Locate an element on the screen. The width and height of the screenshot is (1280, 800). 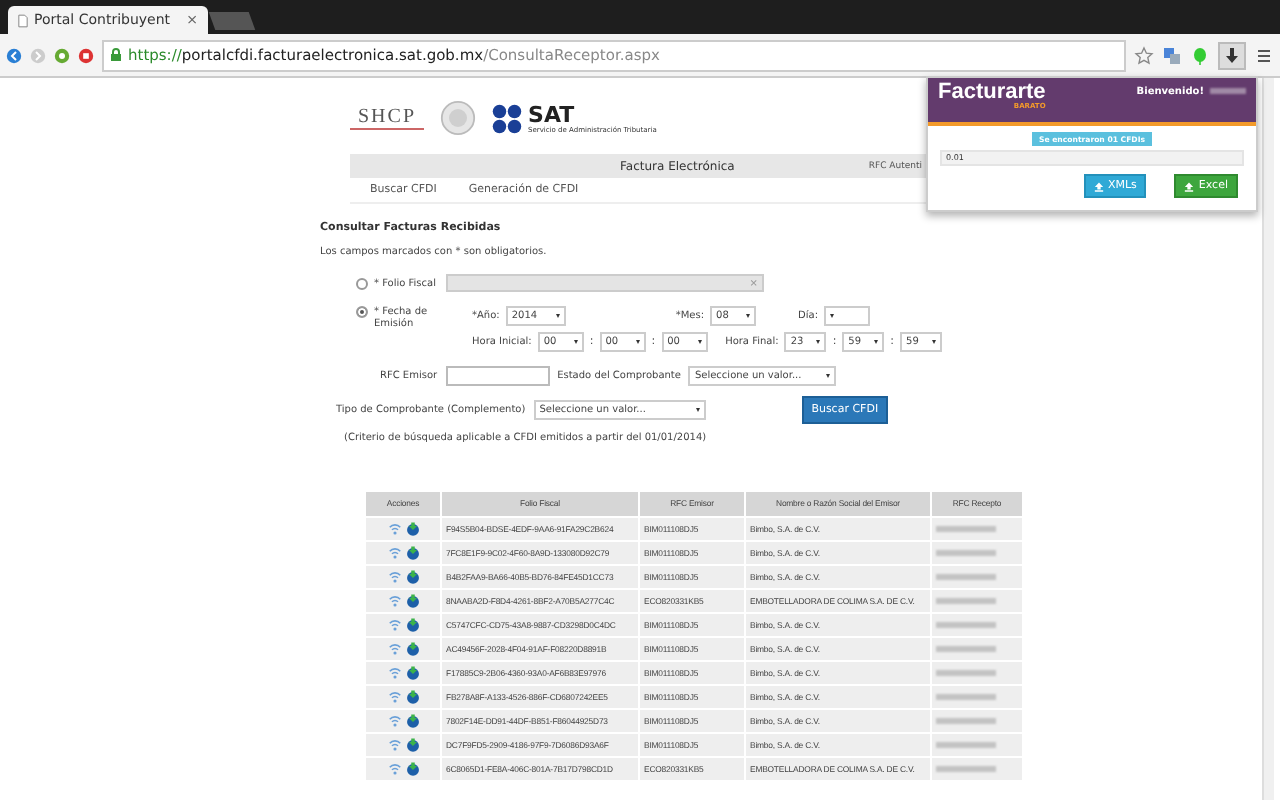
sat-dots-icon is located at coordinates (507, 118).